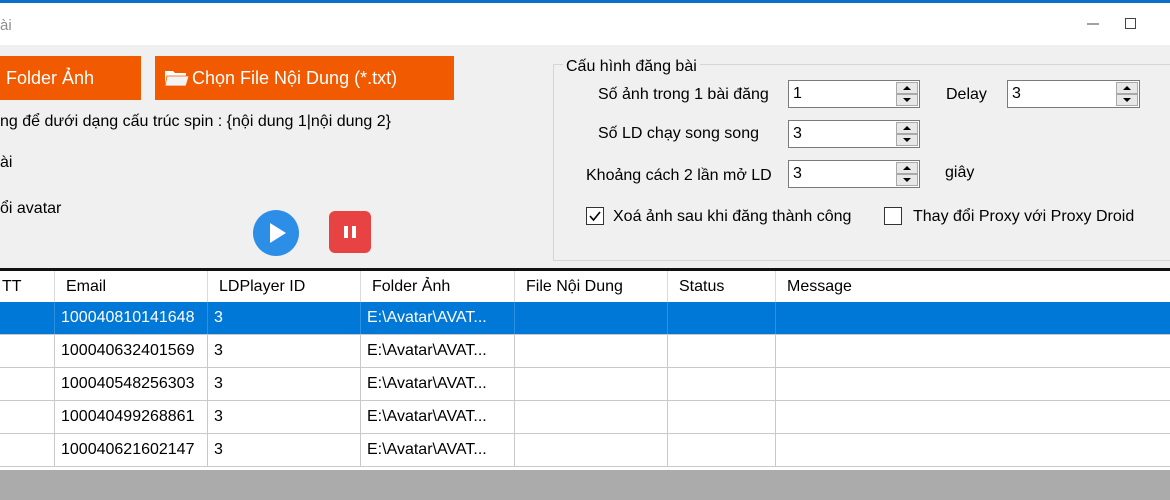 The height and width of the screenshot is (500, 1170). Describe the element at coordinates (131, 286) in the screenshot. I see `column-header-email: Email` at that location.